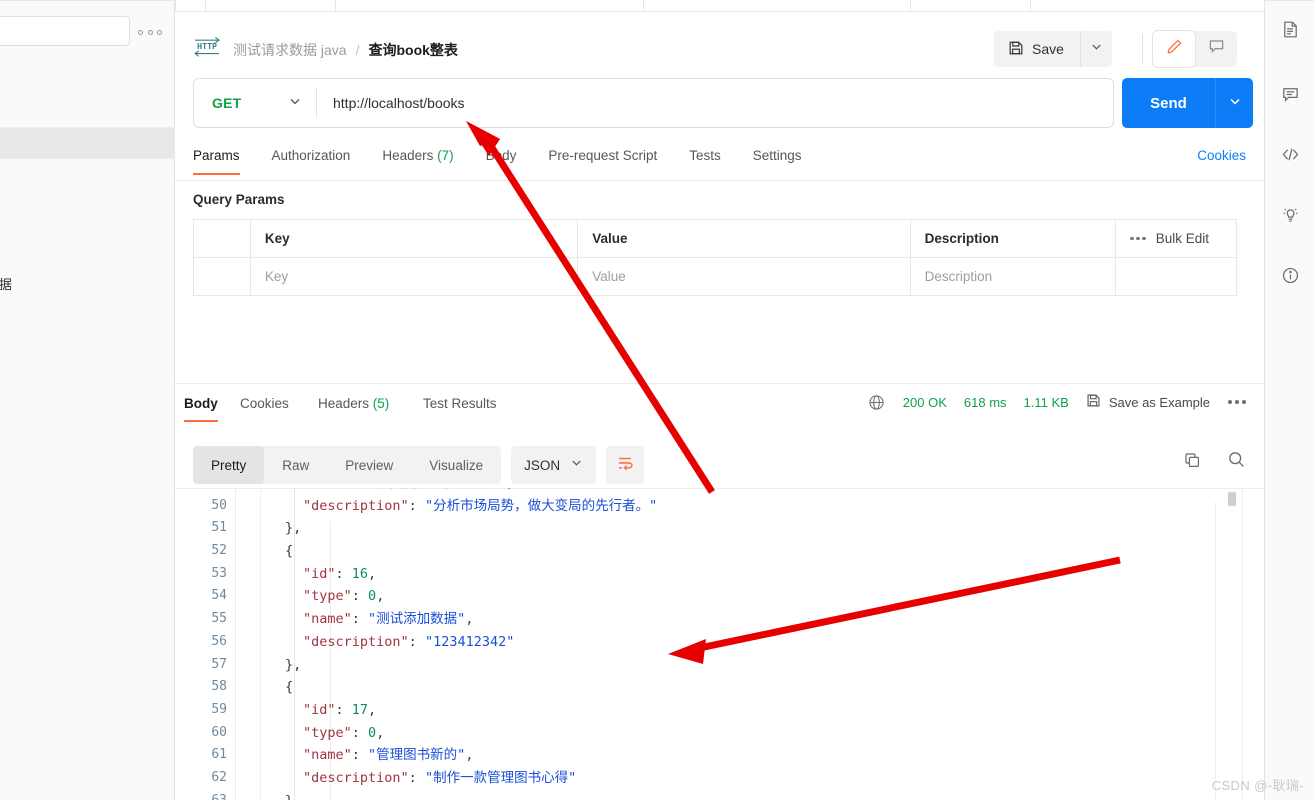 The image size is (1314, 800). I want to click on view-mode-pretty: Pretty, so click(229, 465).